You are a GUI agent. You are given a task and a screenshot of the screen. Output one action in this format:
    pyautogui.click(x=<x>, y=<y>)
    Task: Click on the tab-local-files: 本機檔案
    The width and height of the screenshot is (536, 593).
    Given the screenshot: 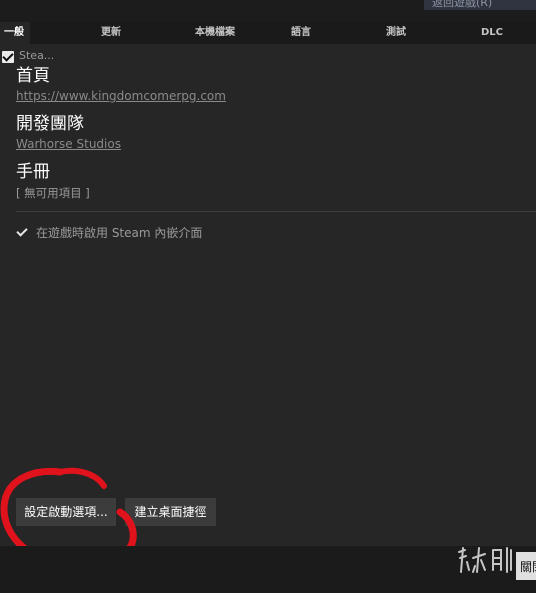 What is the action you would take?
    pyautogui.click(x=215, y=33)
    